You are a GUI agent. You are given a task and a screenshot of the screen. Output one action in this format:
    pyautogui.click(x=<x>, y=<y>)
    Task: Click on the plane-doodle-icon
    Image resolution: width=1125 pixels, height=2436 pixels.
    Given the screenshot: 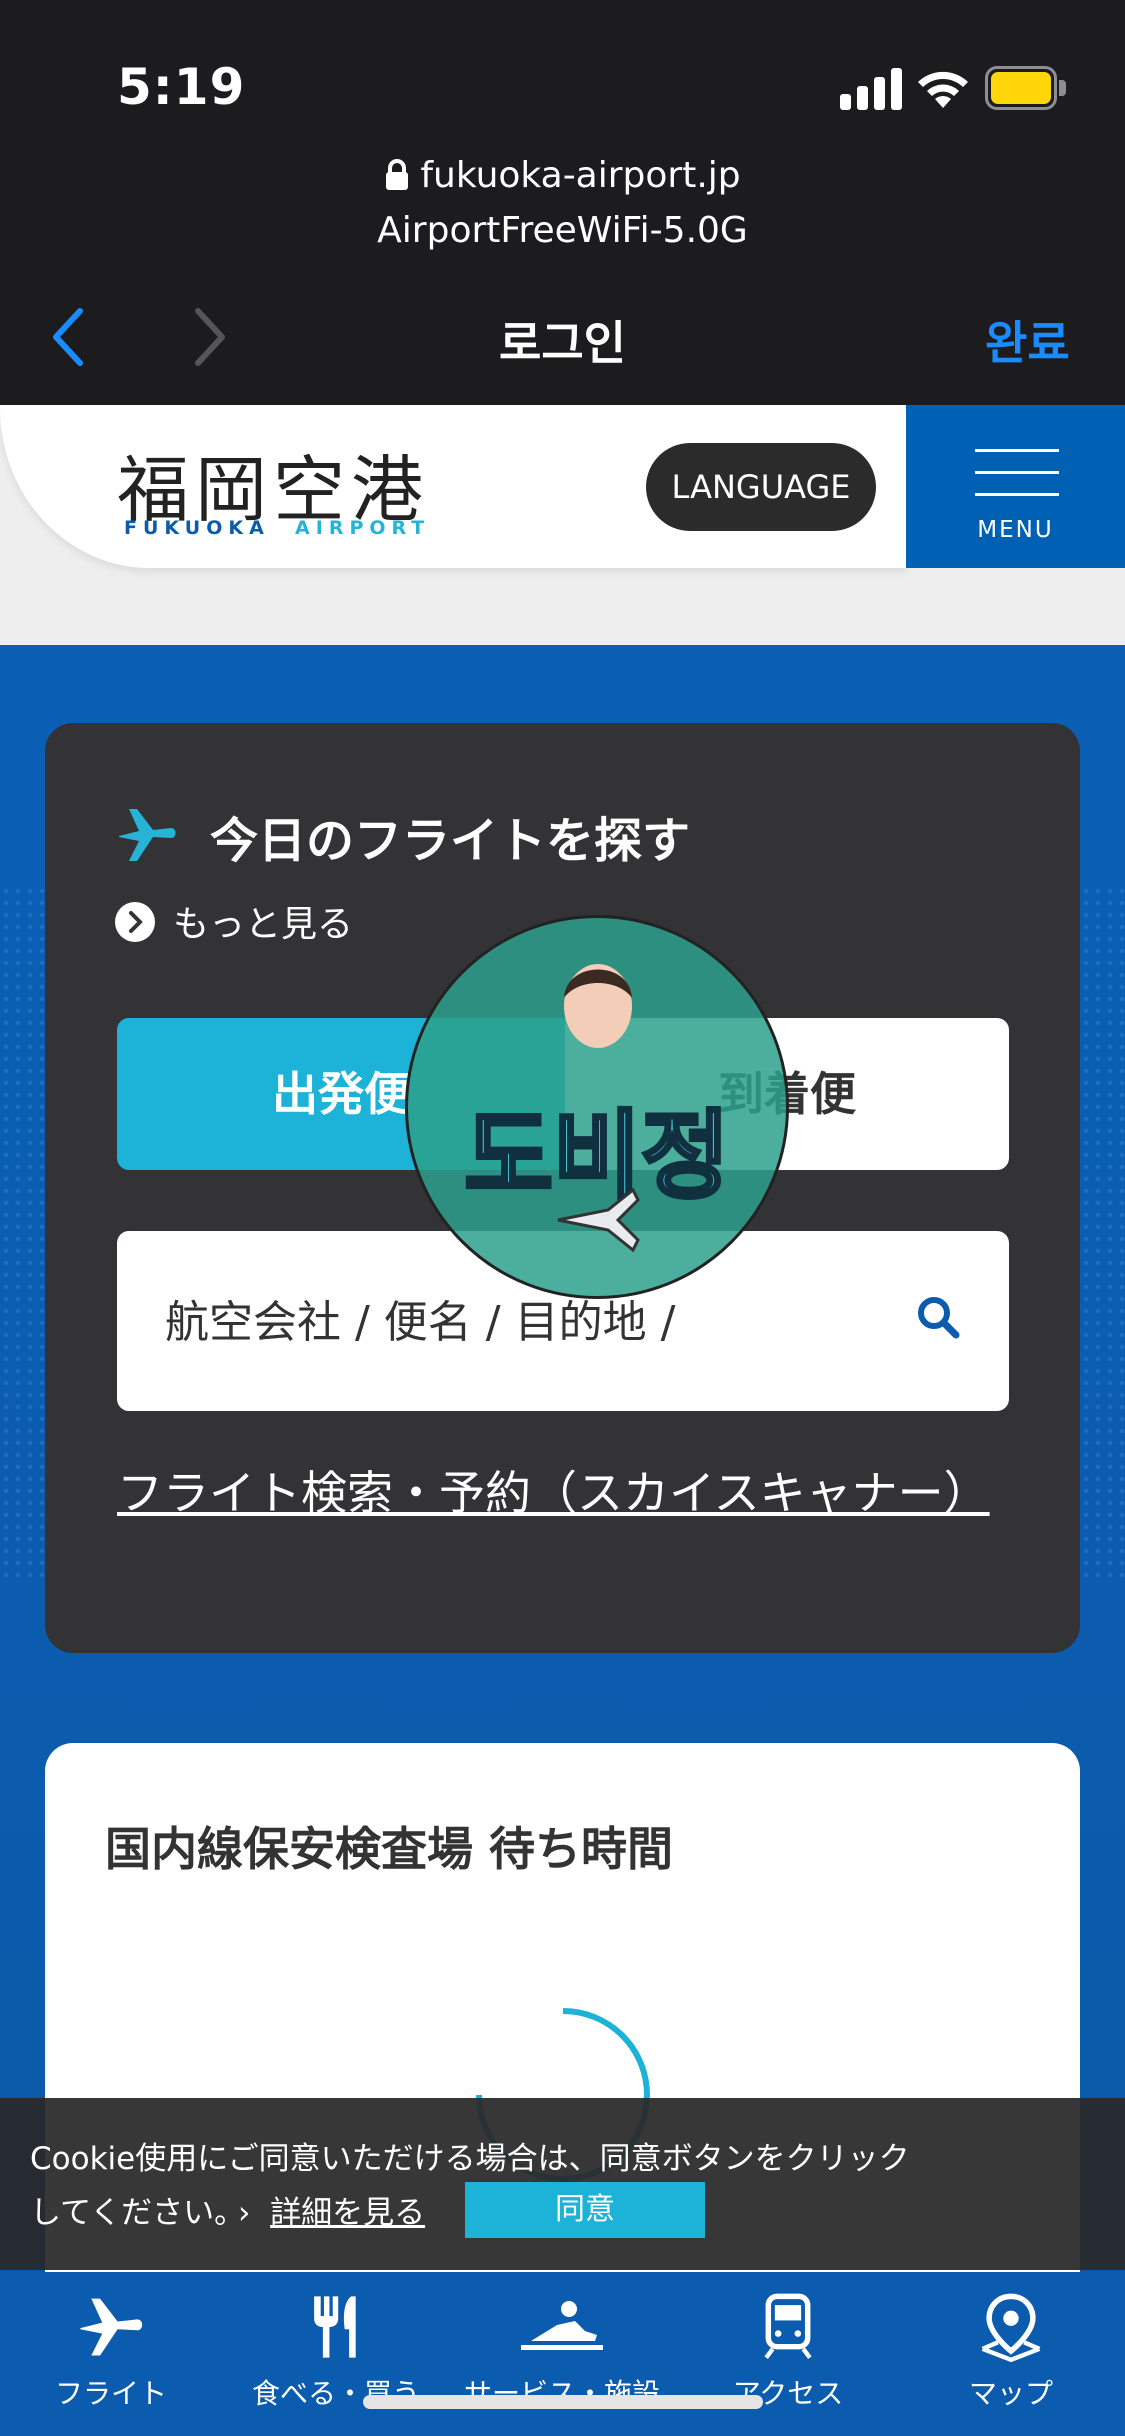 What is the action you would take?
    pyautogui.click(x=598, y=1220)
    